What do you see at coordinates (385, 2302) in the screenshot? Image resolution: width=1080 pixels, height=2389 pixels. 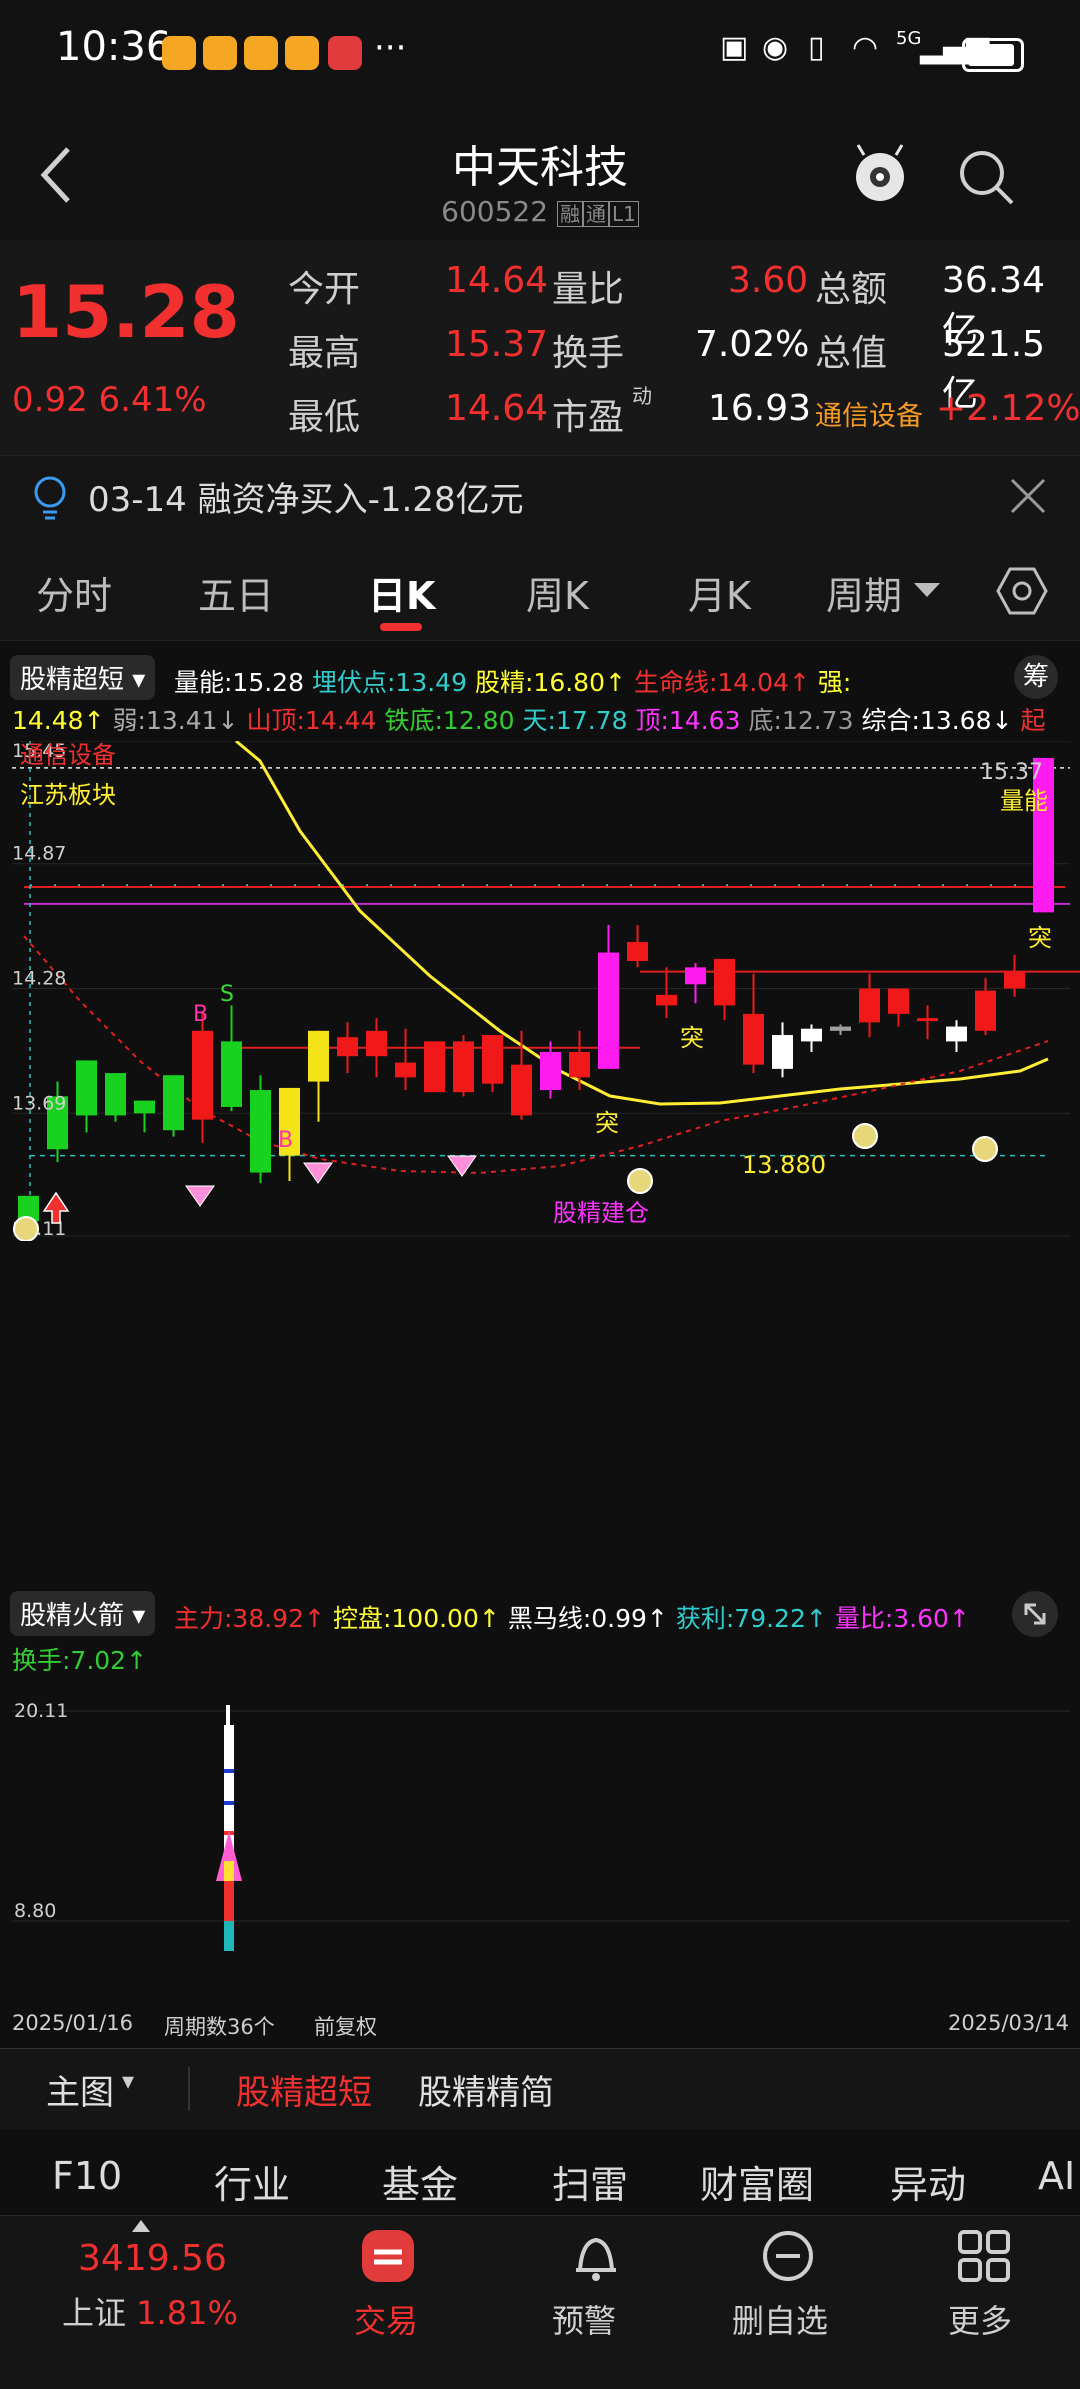 I see `trade-button: 交易` at bounding box center [385, 2302].